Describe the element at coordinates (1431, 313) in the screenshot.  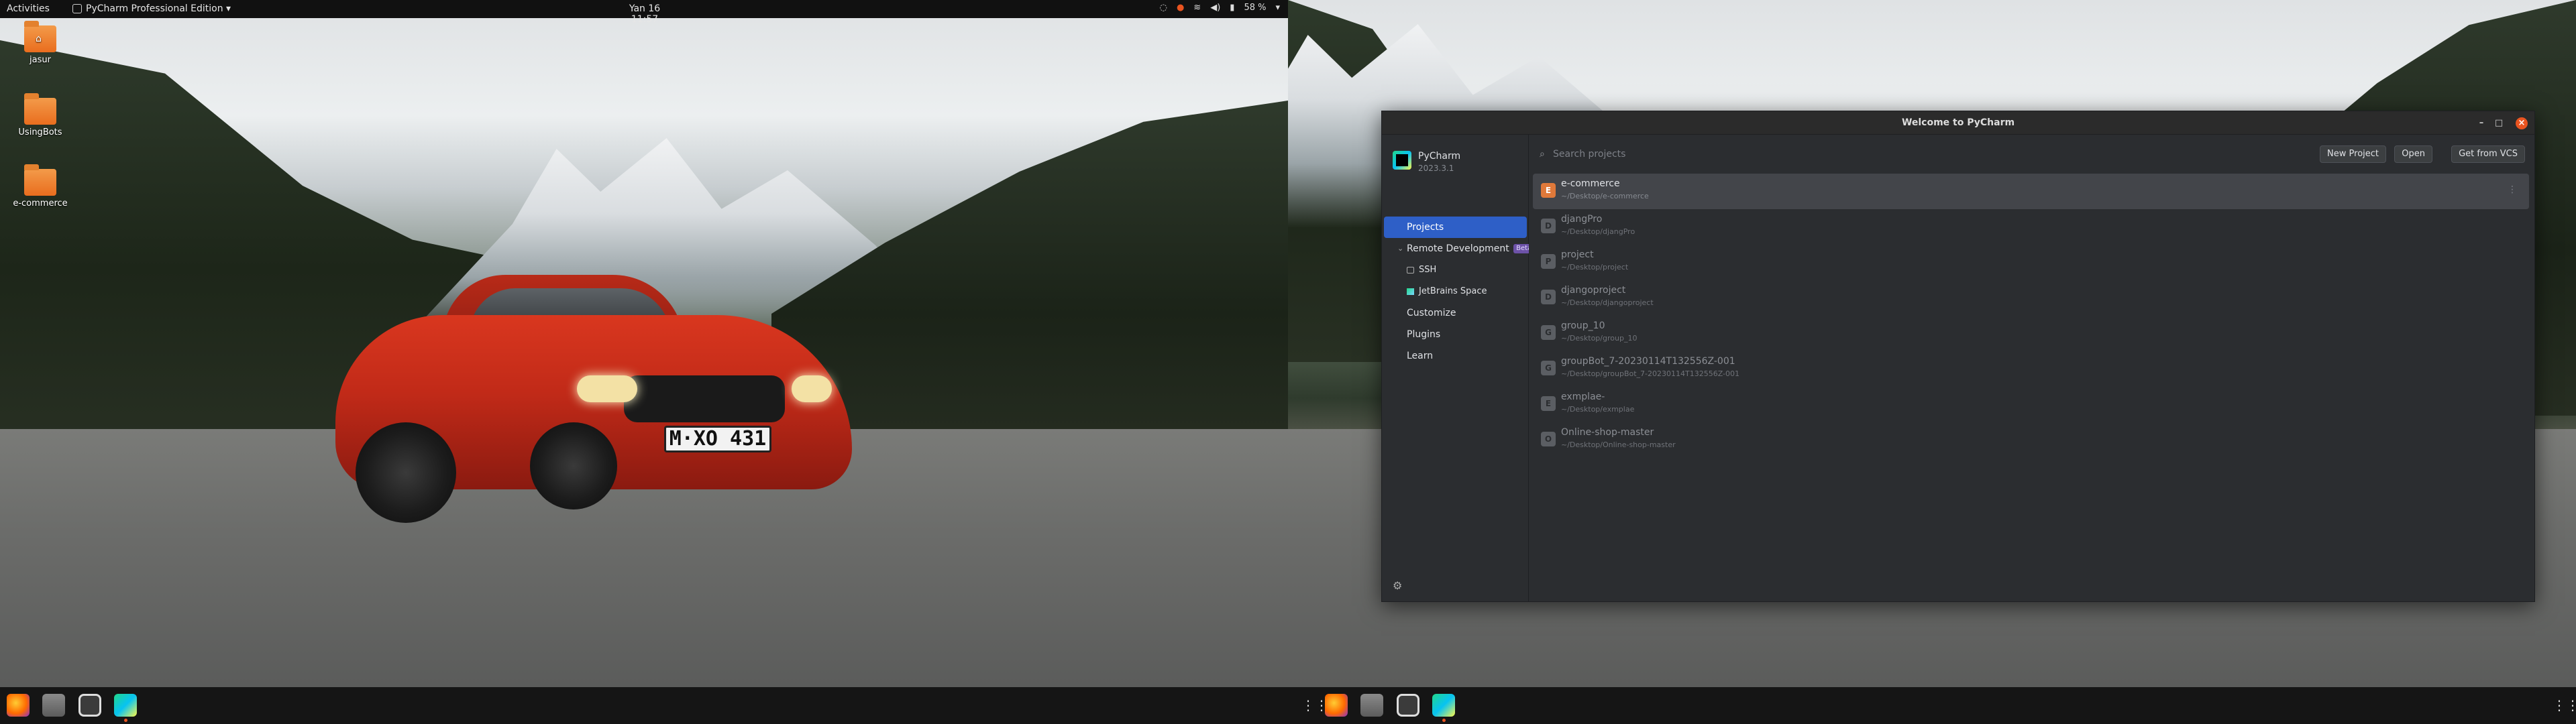
I see `sidebar-item-label: Customize` at that location.